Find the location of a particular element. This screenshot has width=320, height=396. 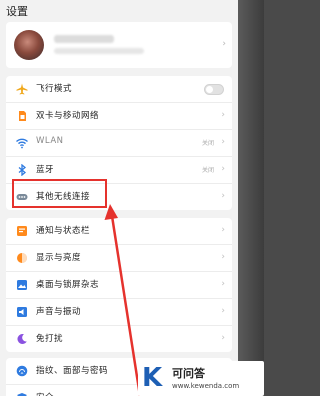

annotation-arrow is located at coordinates (123, 300).